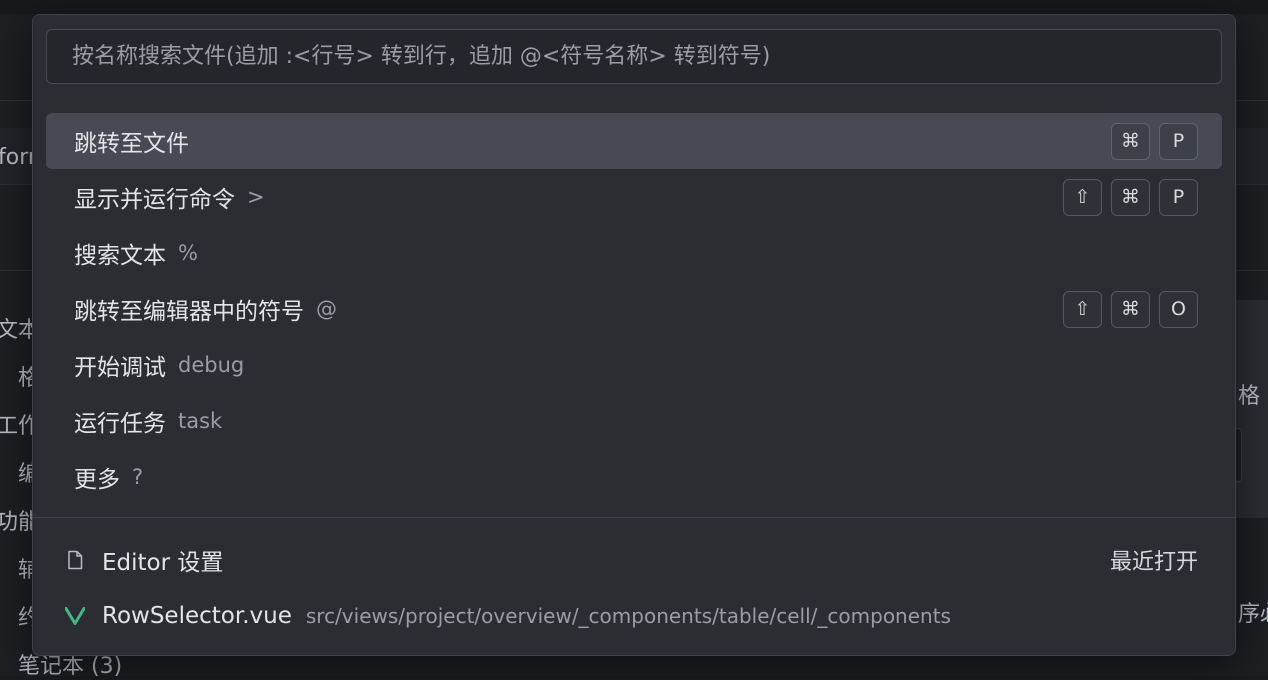  What do you see at coordinates (197, 616) in the screenshot?
I see `file-name: RowSelector.vue` at bounding box center [197, 616].